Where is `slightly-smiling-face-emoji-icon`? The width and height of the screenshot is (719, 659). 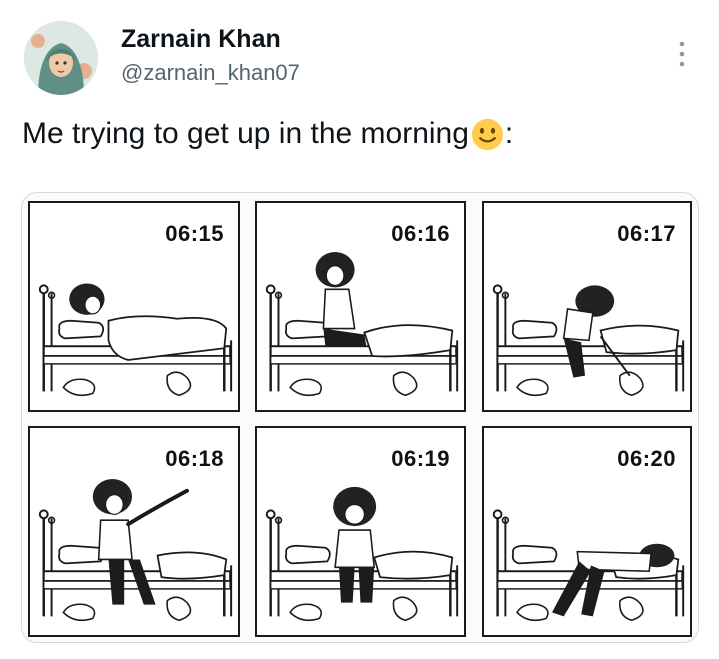
slightly-smiling-face-emoji-icon is located at coordinates (487, 134).